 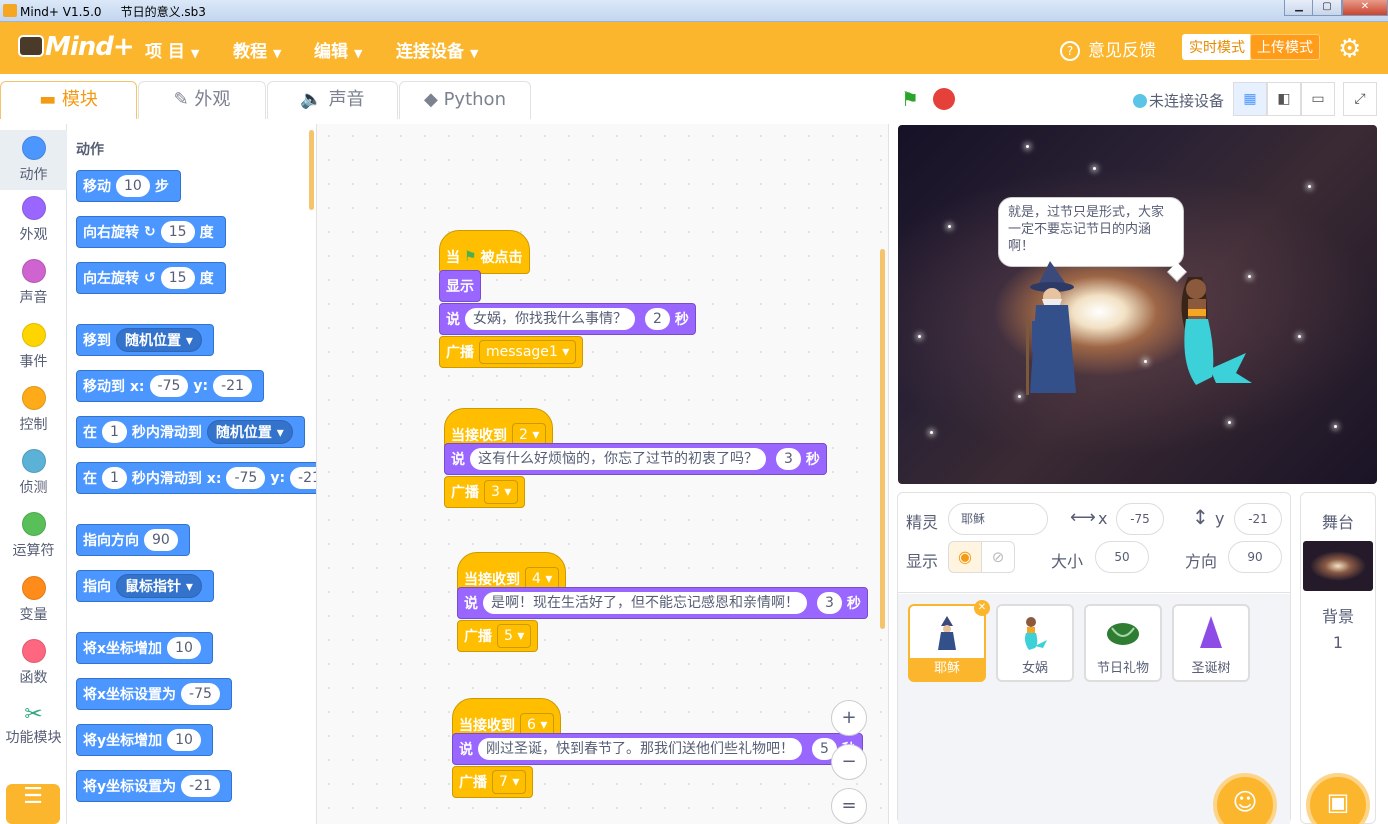 I want to click on direction-field: 90, so click(x=1255, y=557).